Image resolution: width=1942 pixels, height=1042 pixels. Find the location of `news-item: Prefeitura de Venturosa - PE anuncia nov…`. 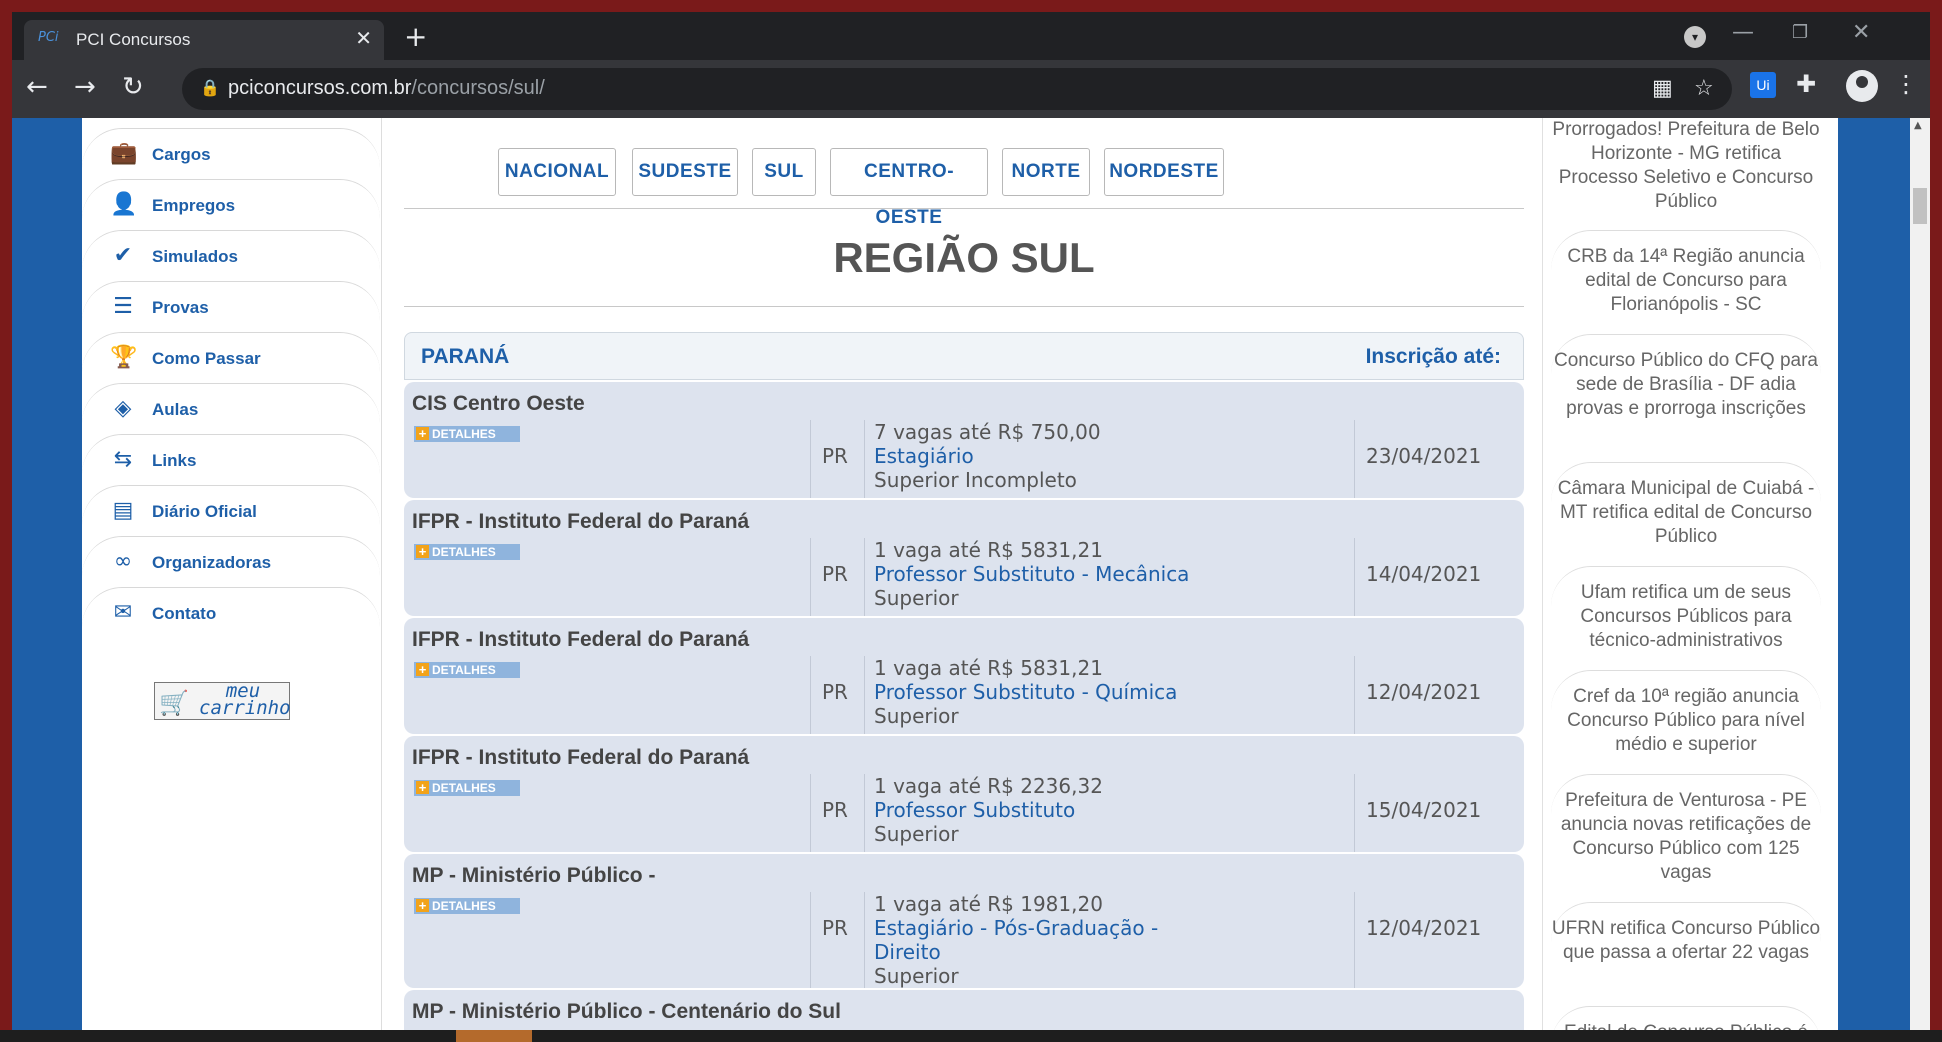

news-item: Prefeitura de Venturosa - PE anuncia nov… is located at coordinates (1686, 829).